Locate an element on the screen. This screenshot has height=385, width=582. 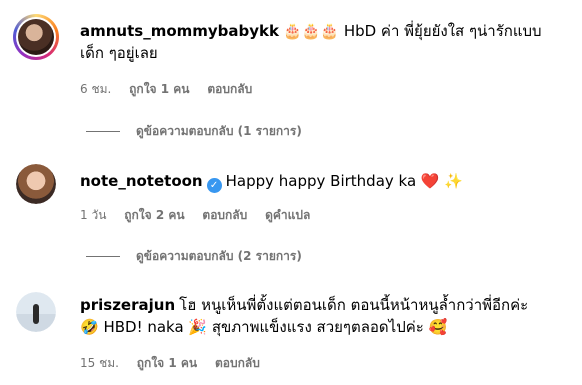
comment-meta: 1 วัน ถูกใจ 2 คน ตอบกลับ ดูคำแปล is located at coordinates (202, 215).